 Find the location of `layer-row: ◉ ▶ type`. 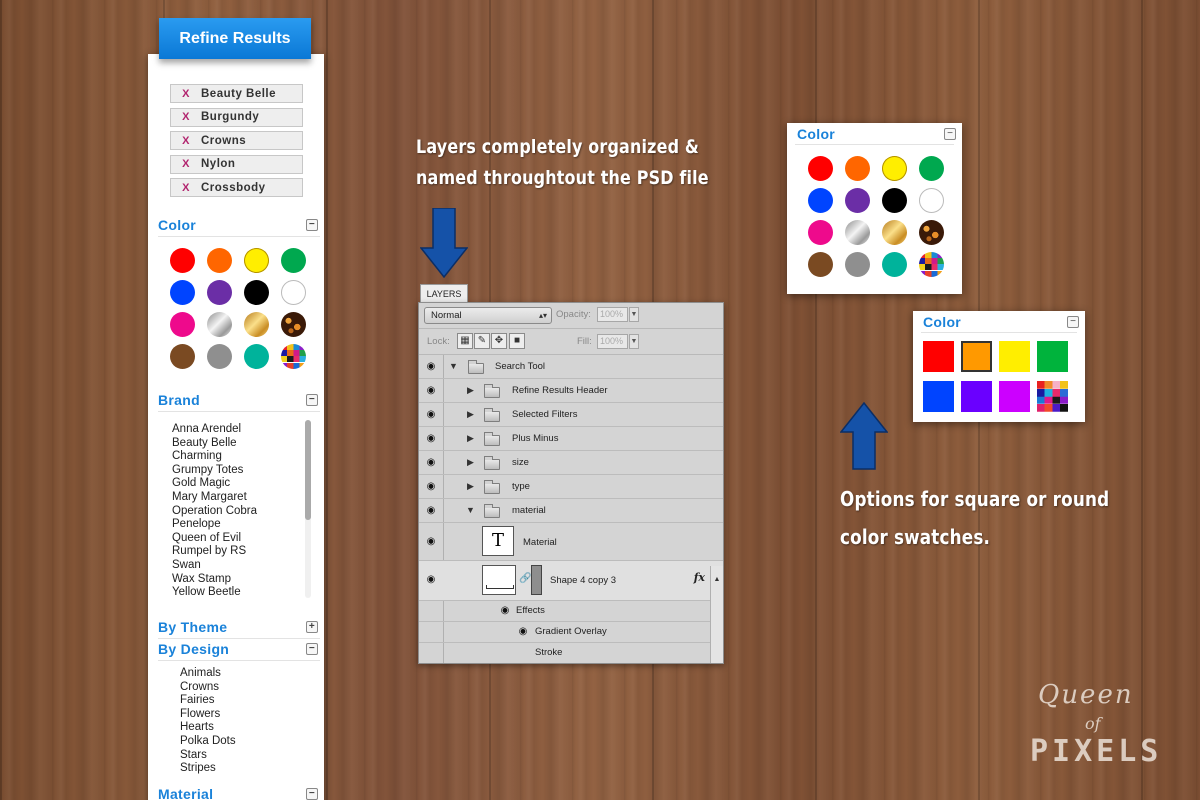

layer-row: ◉ ▶ type is located at coordinates (571, 487).